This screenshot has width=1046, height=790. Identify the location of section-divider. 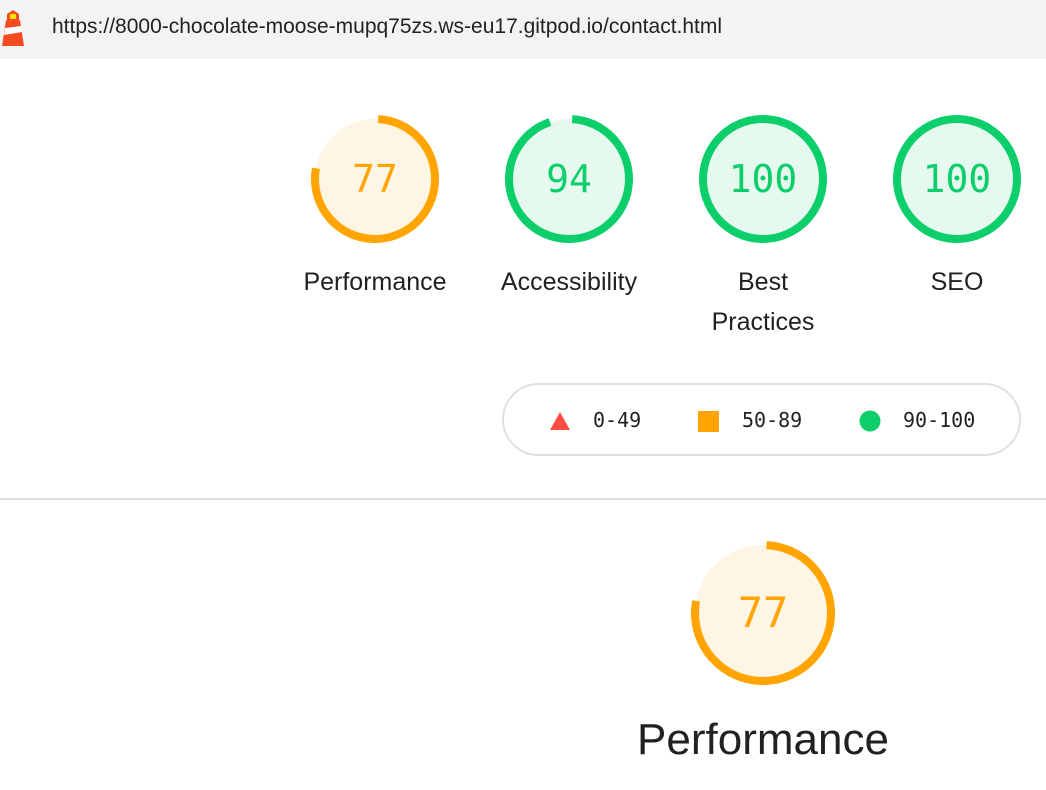
(523, 499).